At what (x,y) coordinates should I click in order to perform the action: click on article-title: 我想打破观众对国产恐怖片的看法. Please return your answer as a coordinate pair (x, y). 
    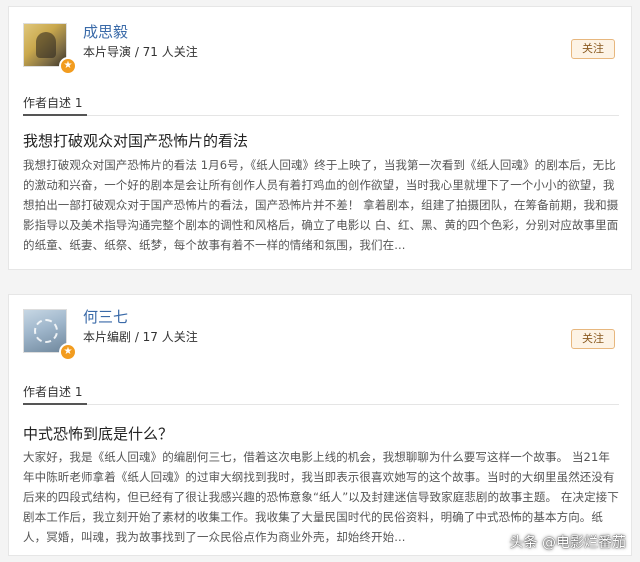
    Looking at the image, I should click on (135, 140).